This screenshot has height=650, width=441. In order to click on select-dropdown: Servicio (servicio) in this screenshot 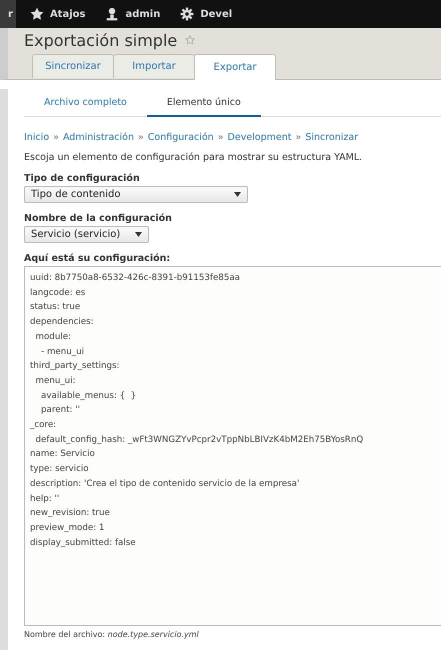, I will do `click(86, 234)`.